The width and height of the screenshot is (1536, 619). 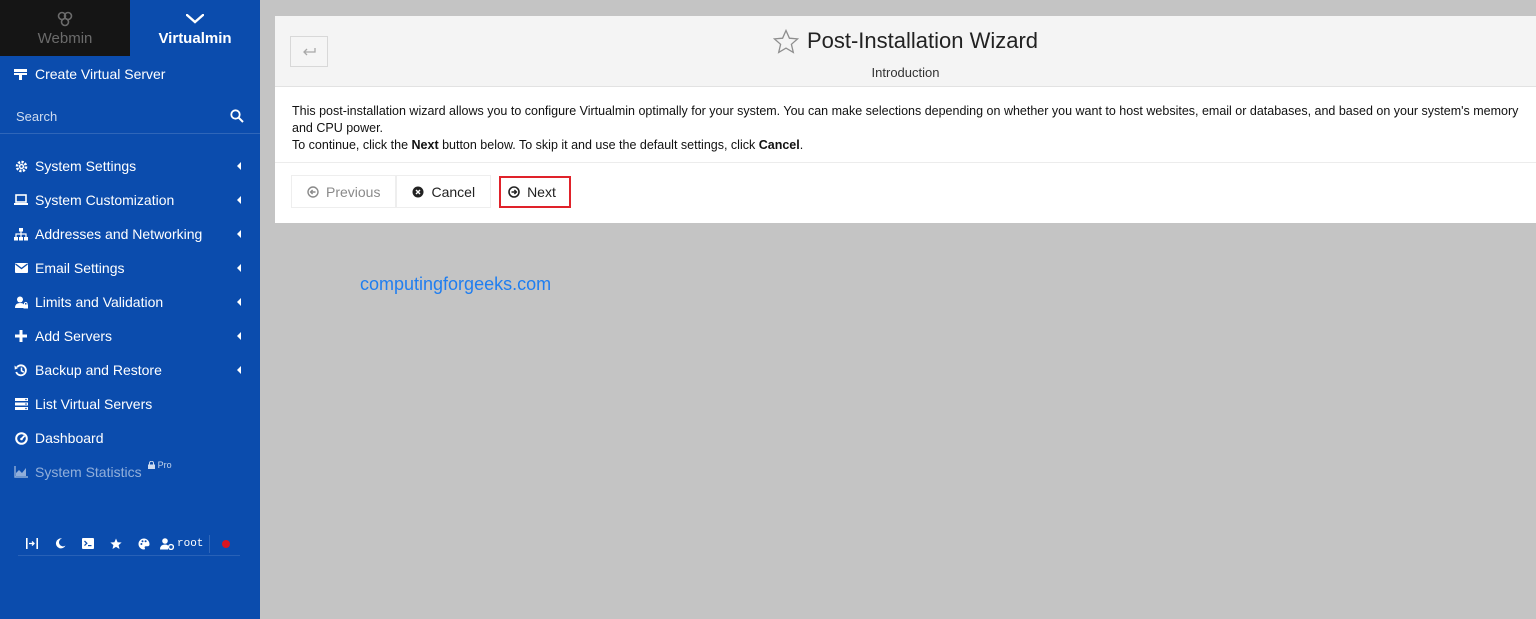 I want to click on dashboard-icon, so click(x=21, y=438).